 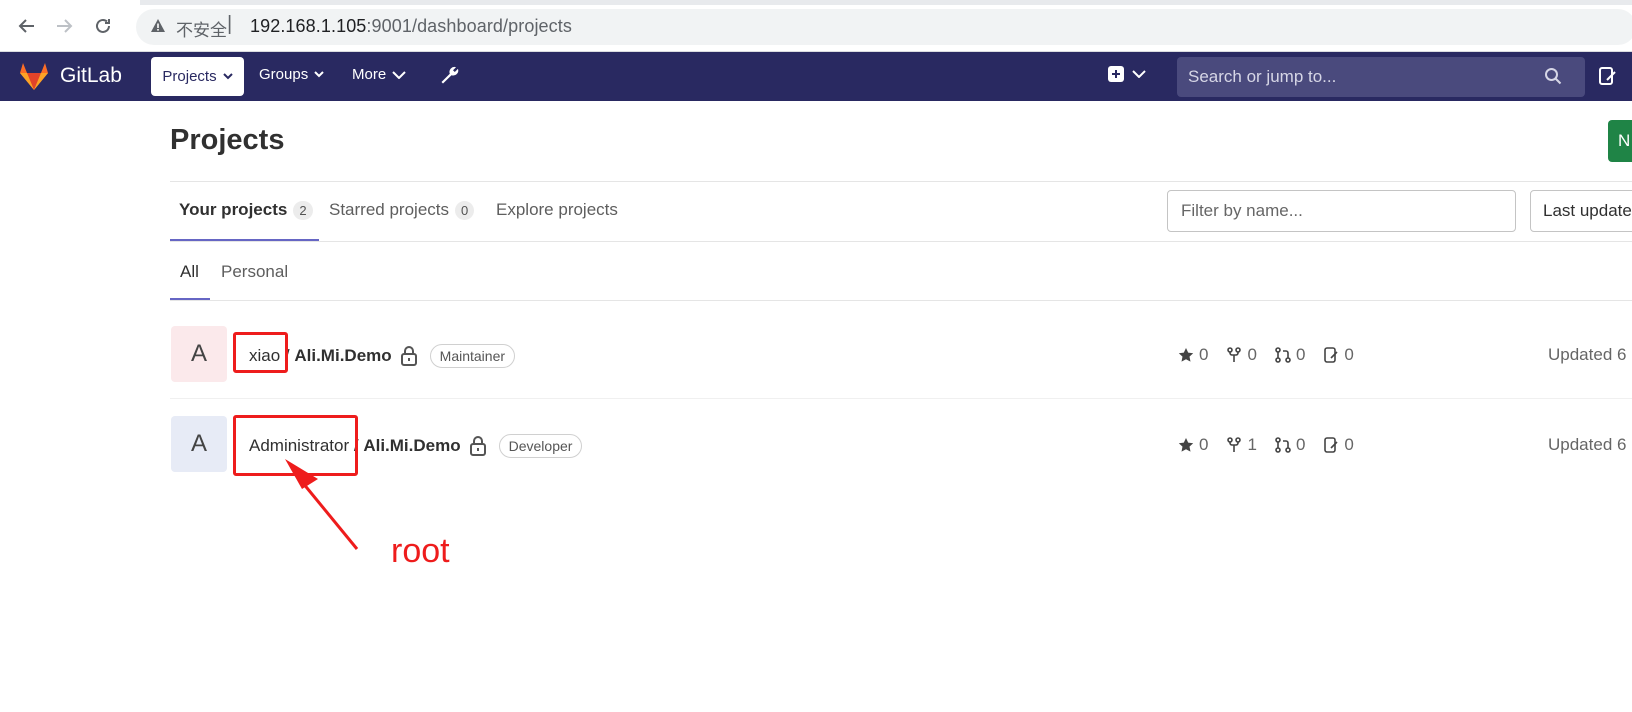 I want to click on role-badge: Maintainer, so click(x=472, y=356).